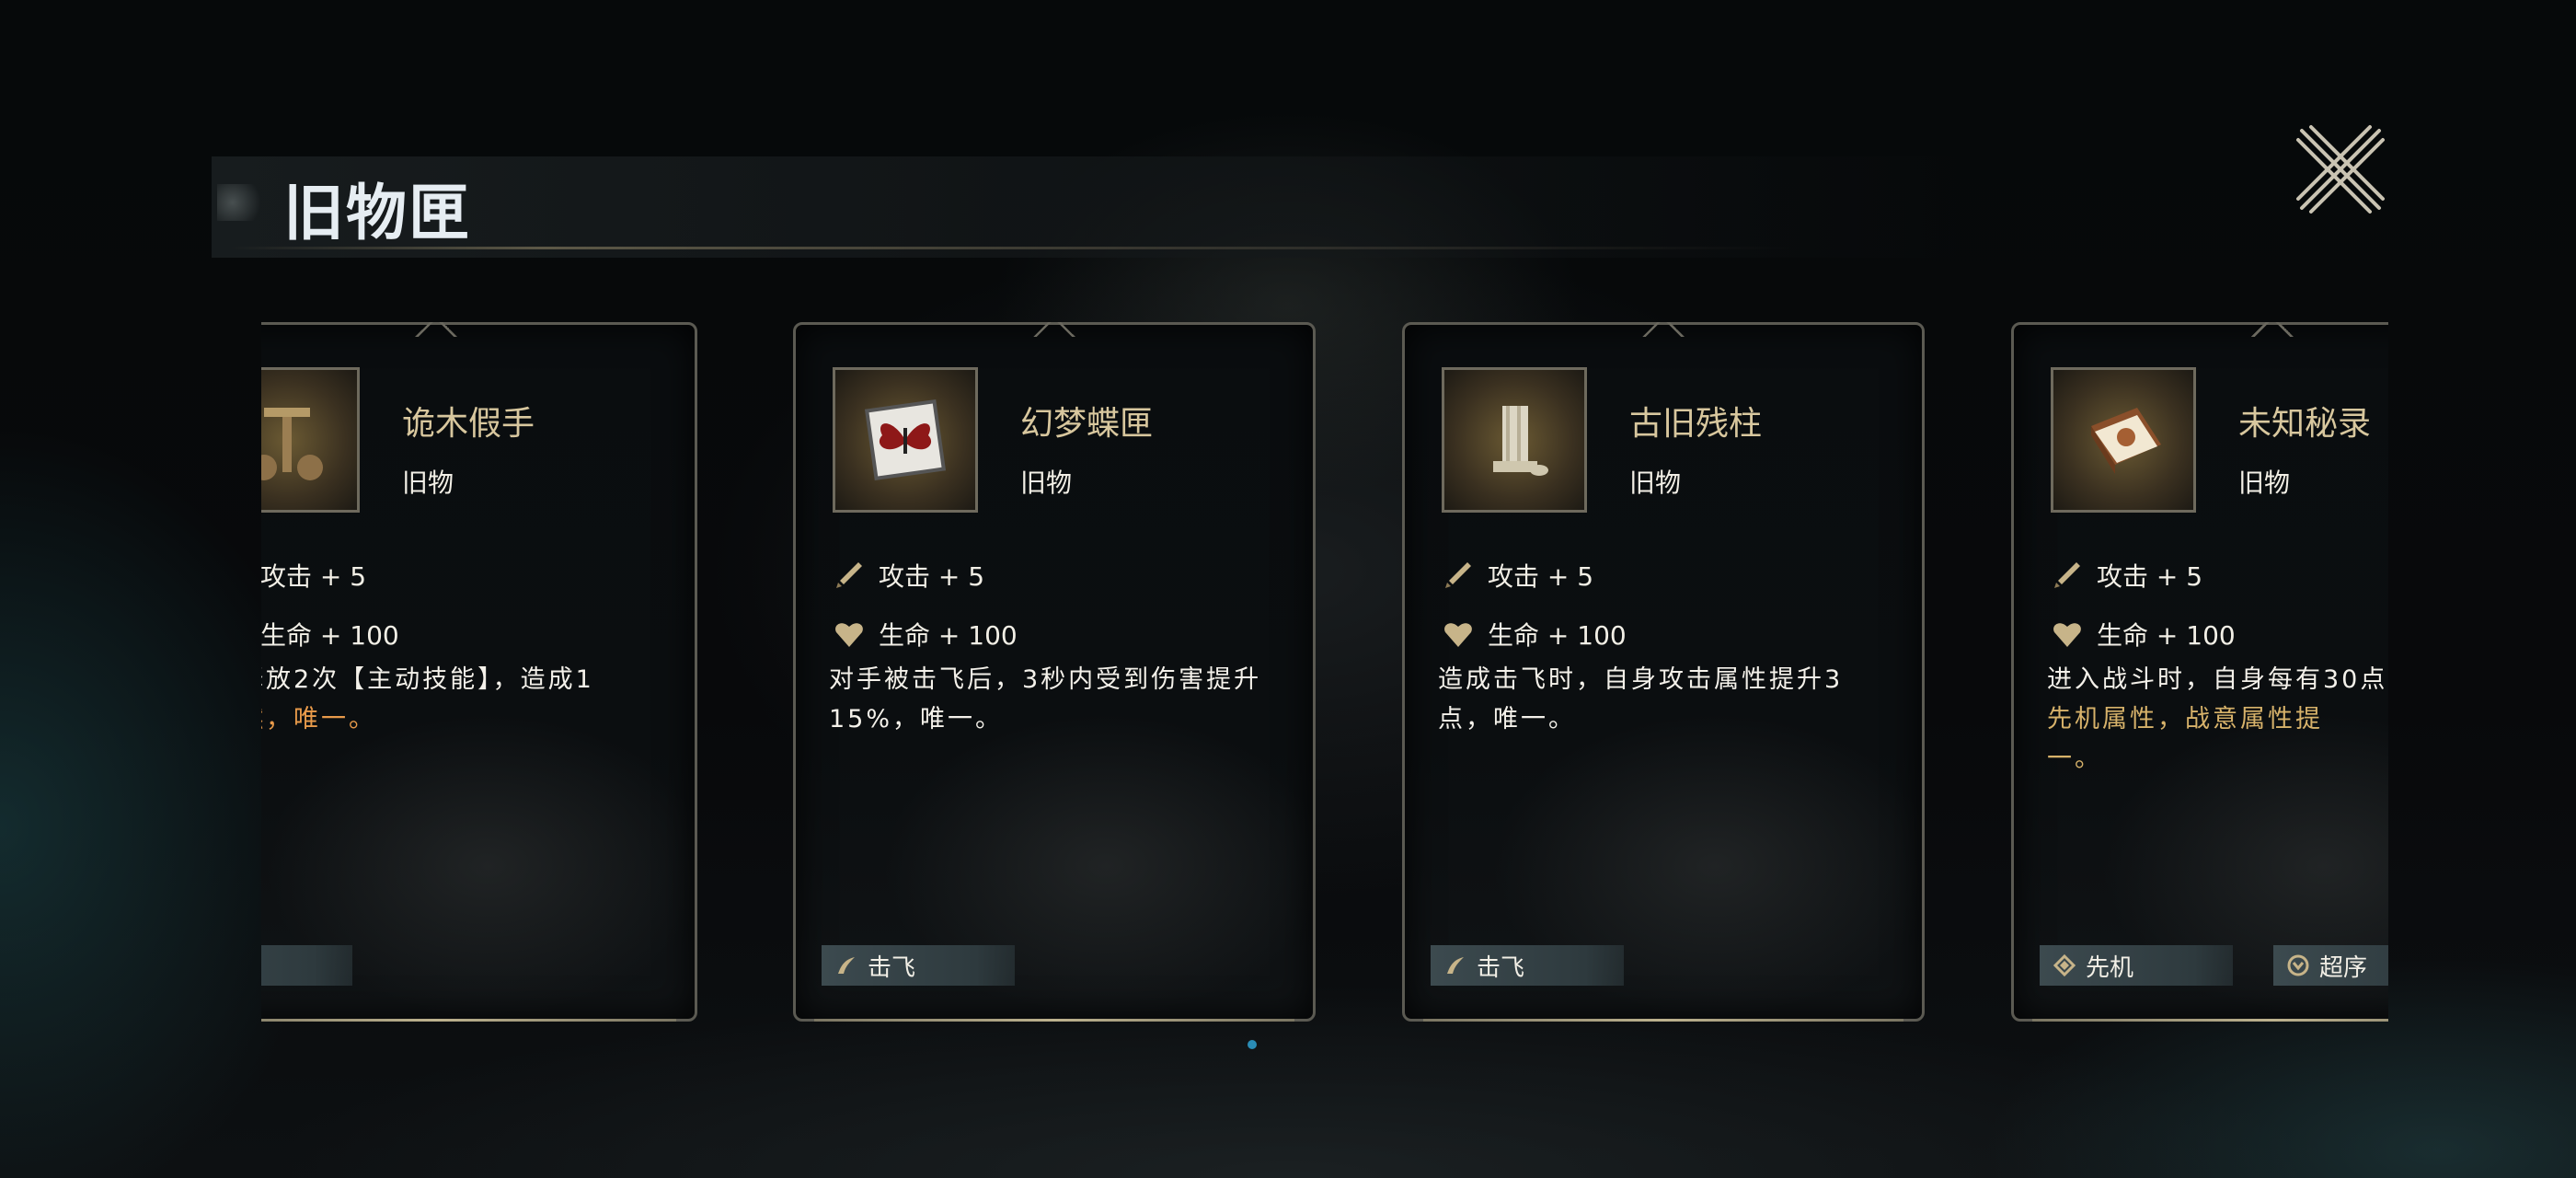 The width and height of the screenshot is (2576, 1178). I want to click on description-keyword-line: 先机属性，战意属性提, so click(2185, 719).